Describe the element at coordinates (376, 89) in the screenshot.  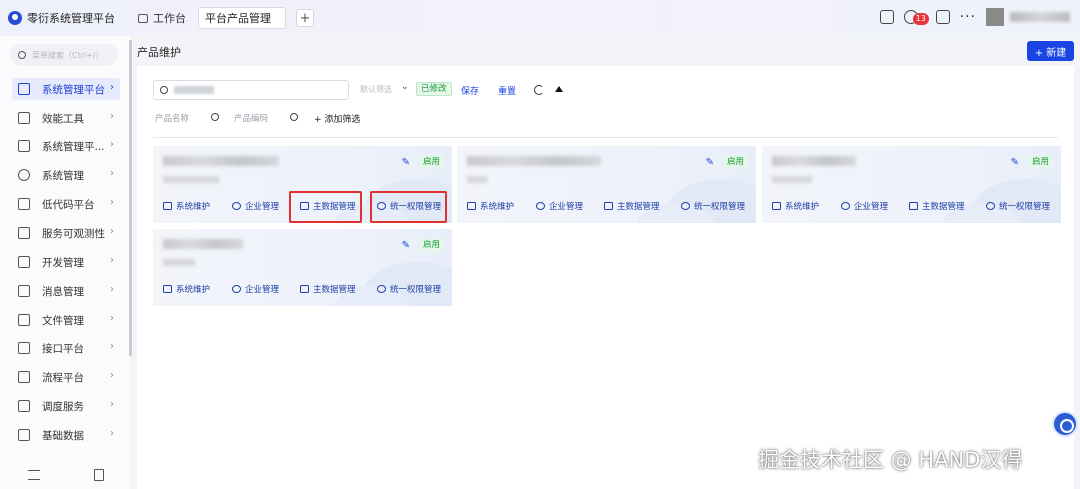
I see `default-filter-label: 默认筛选` at that location.